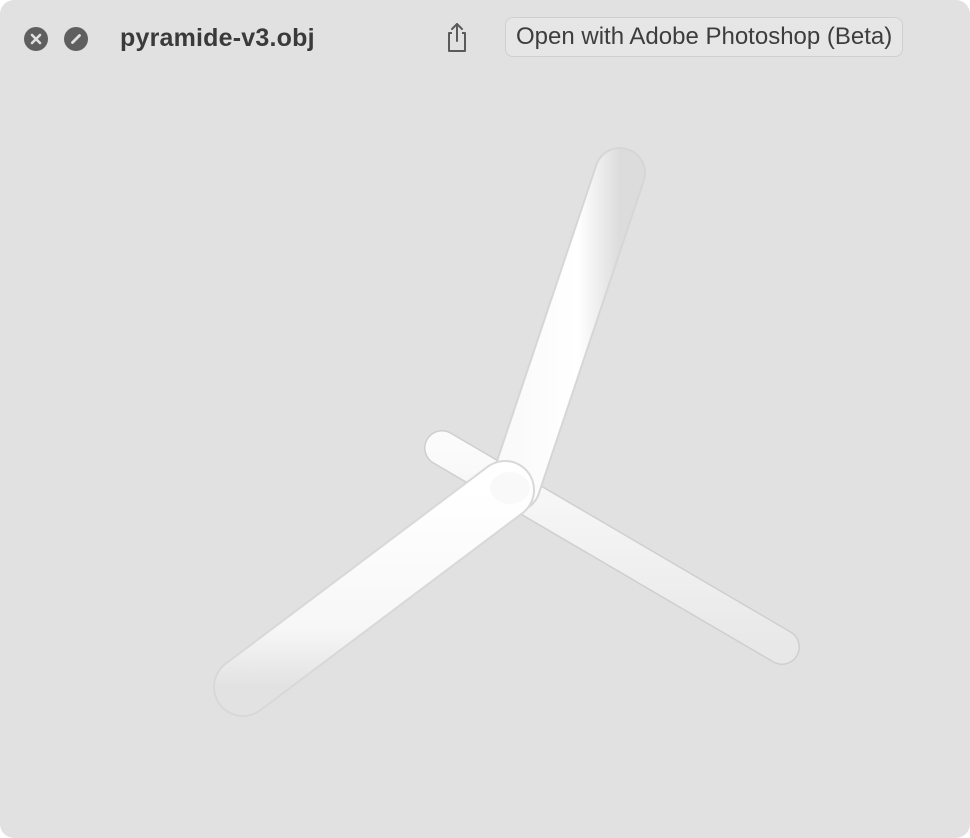 The width and height of the screenshot is (970, 838). I want to click on open-with-app-button: Open with Adobe Photoshop (Beta), so click(704, 37).